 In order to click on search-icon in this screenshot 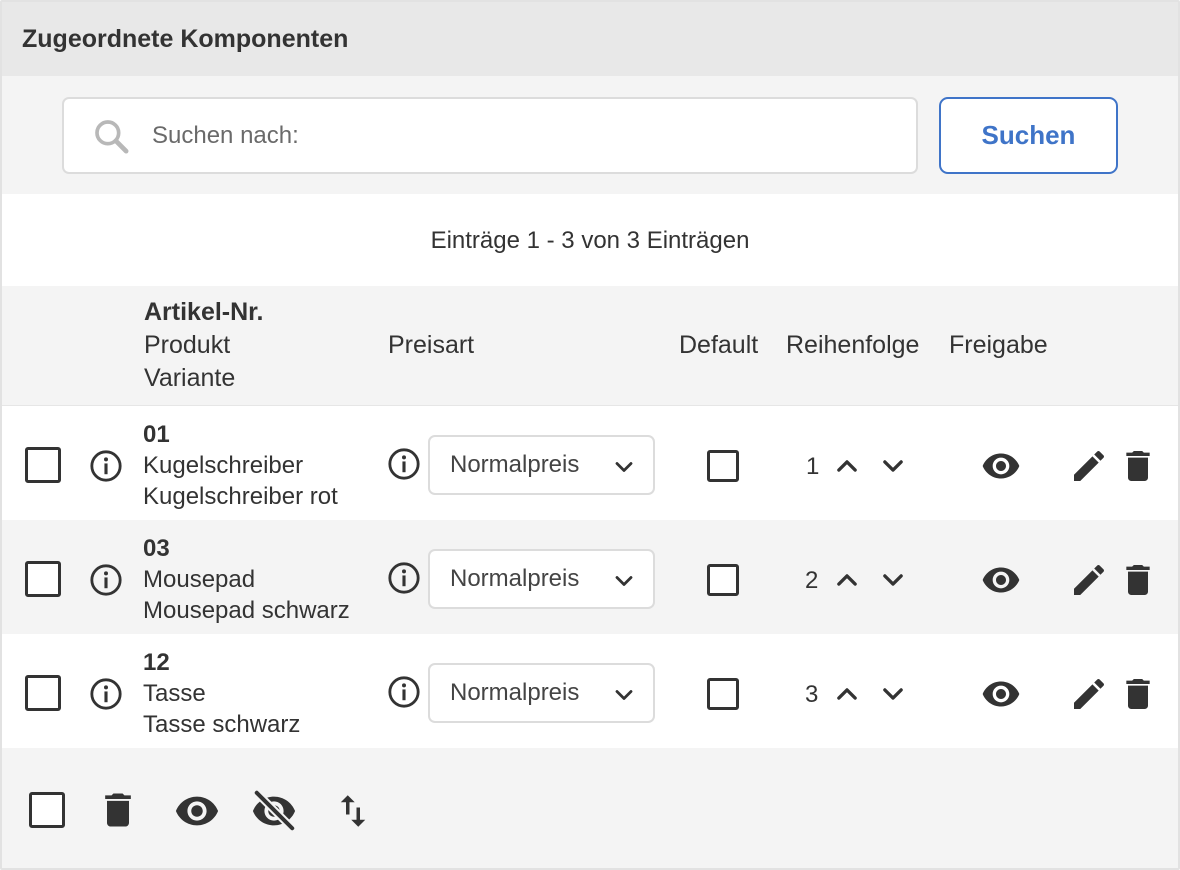, I will do `click(112, 137)`.